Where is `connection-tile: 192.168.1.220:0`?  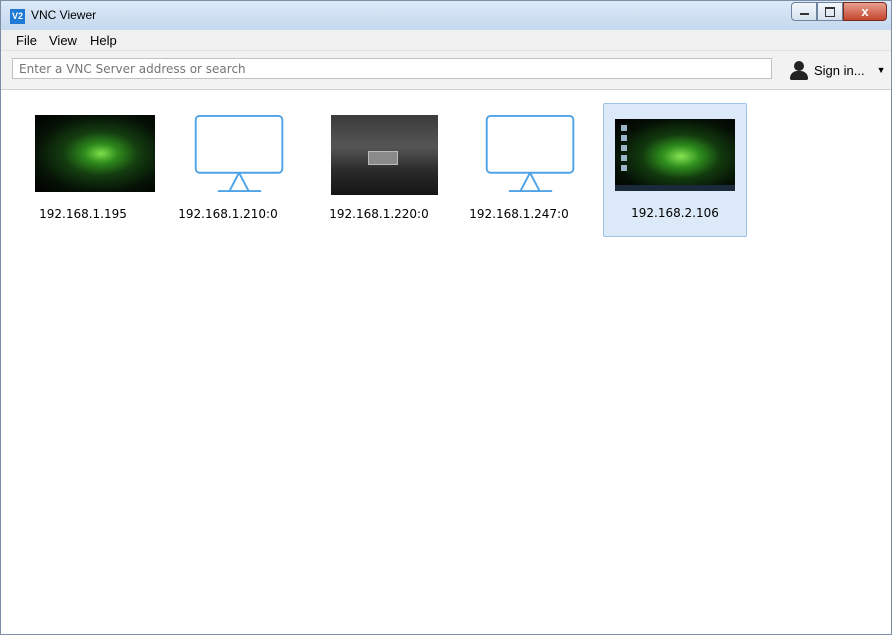
connection-tile: 192.168.1.220:0 is located at coordinates (379, 170).